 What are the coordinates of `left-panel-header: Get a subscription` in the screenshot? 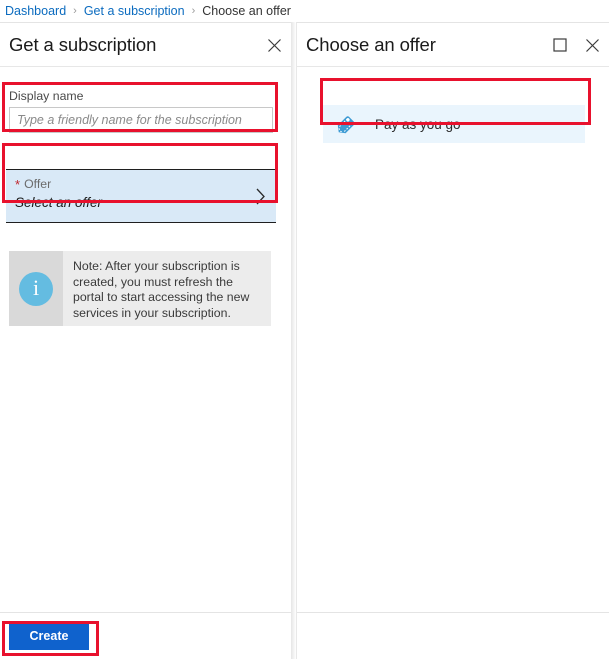 It's located at (145, 45).